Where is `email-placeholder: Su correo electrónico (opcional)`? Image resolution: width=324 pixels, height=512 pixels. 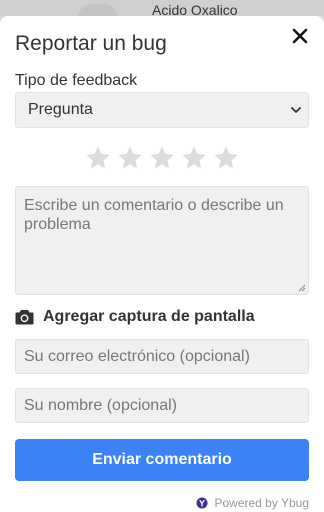
email-placeholder: Su correo electrónico (opcional) is located at coordinates (137, 356).